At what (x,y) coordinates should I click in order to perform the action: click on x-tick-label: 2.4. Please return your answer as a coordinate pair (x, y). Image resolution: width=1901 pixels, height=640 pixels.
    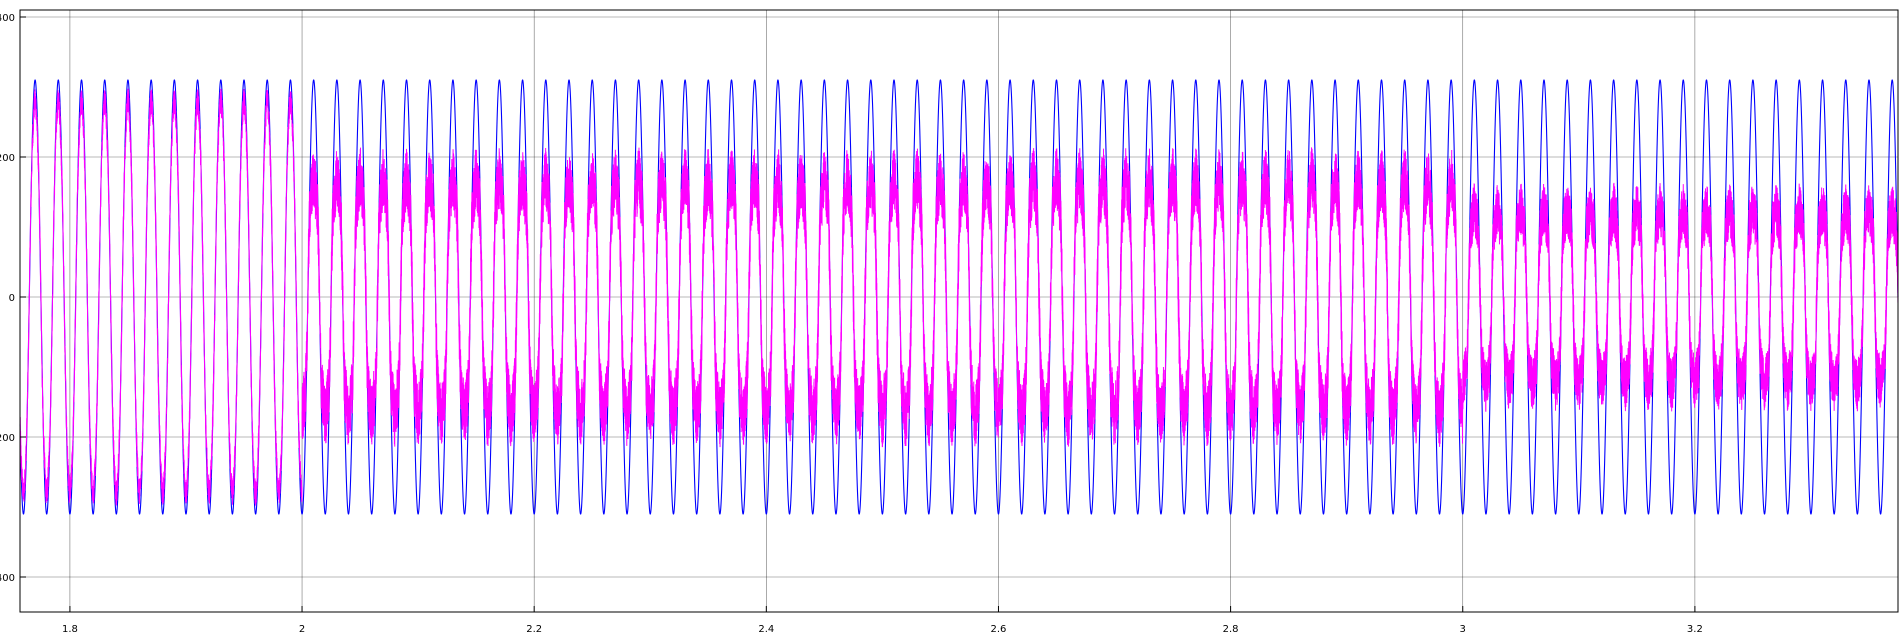
    Looking at the image, I should click on (766, 629).